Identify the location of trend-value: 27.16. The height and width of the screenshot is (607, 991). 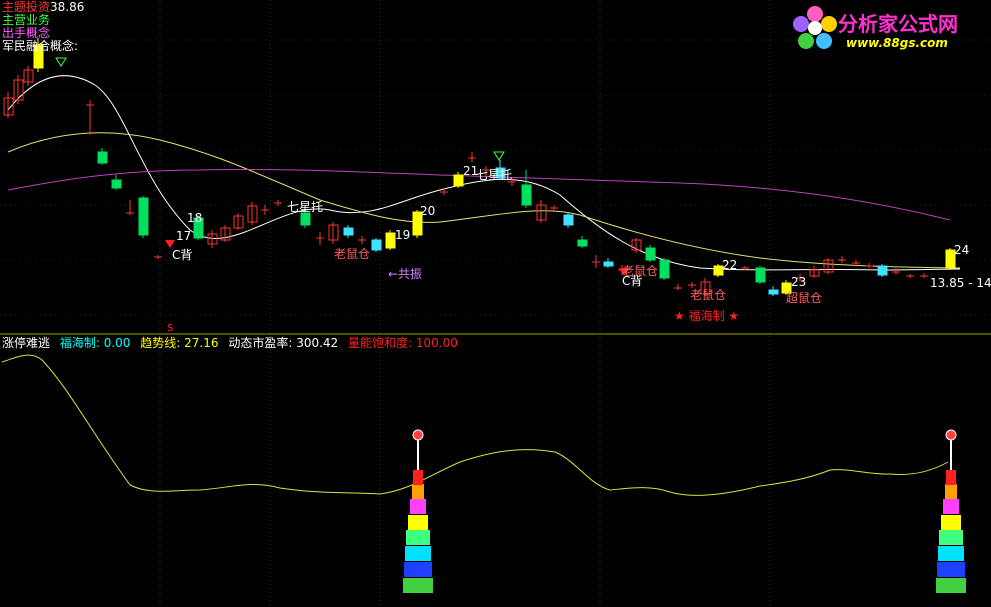
(201, 343).